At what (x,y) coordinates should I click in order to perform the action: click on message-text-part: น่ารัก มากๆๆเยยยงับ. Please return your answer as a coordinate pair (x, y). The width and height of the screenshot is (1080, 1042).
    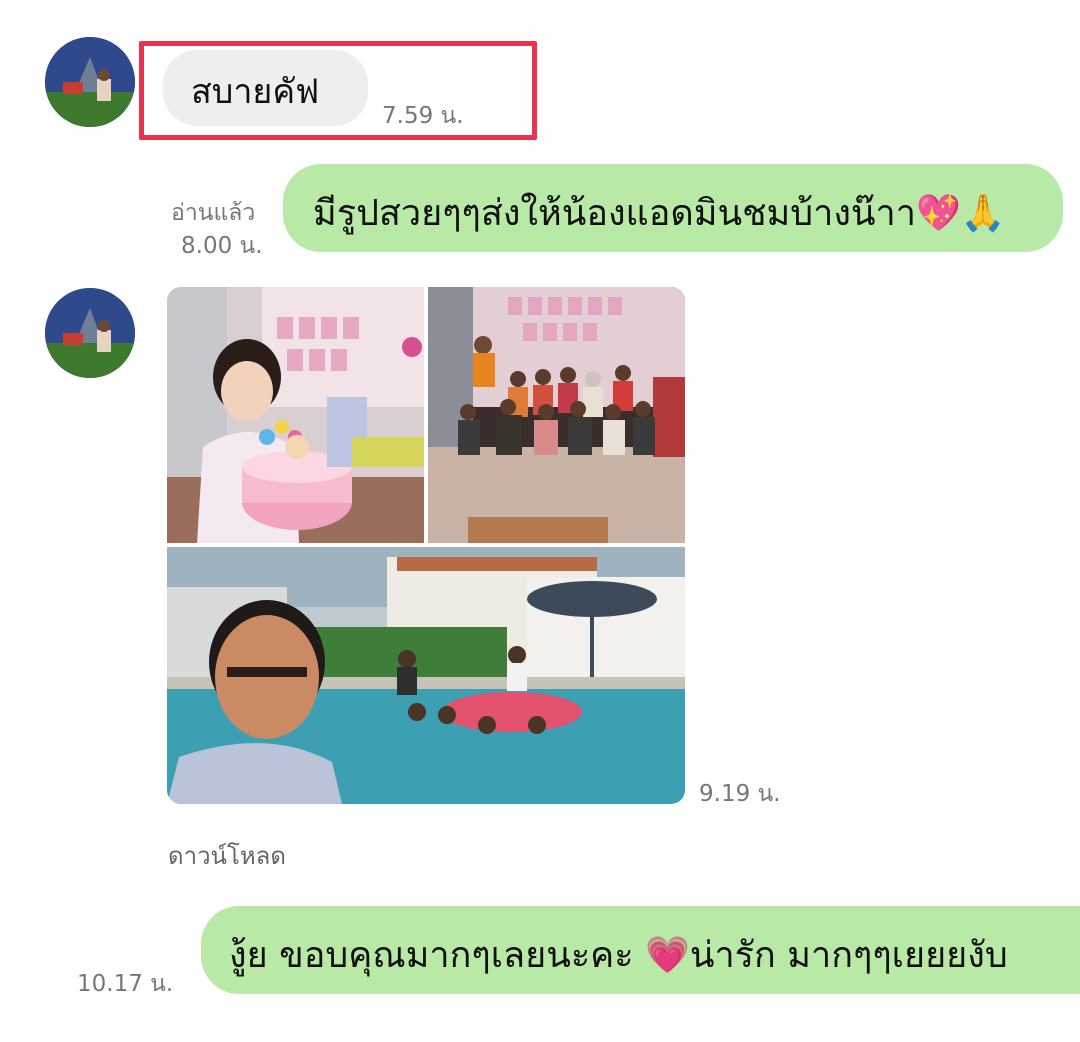
    Looking at the image, I should click on (848, 955).